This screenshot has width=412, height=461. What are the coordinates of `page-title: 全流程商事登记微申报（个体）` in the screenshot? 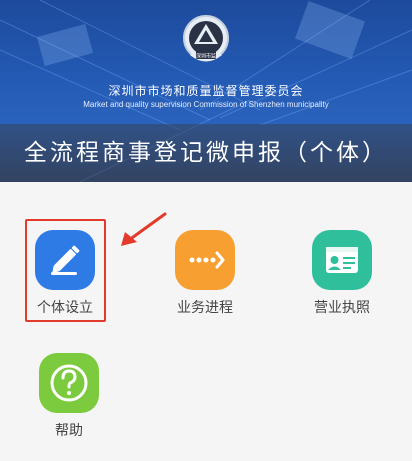 It's located at (206, 153).